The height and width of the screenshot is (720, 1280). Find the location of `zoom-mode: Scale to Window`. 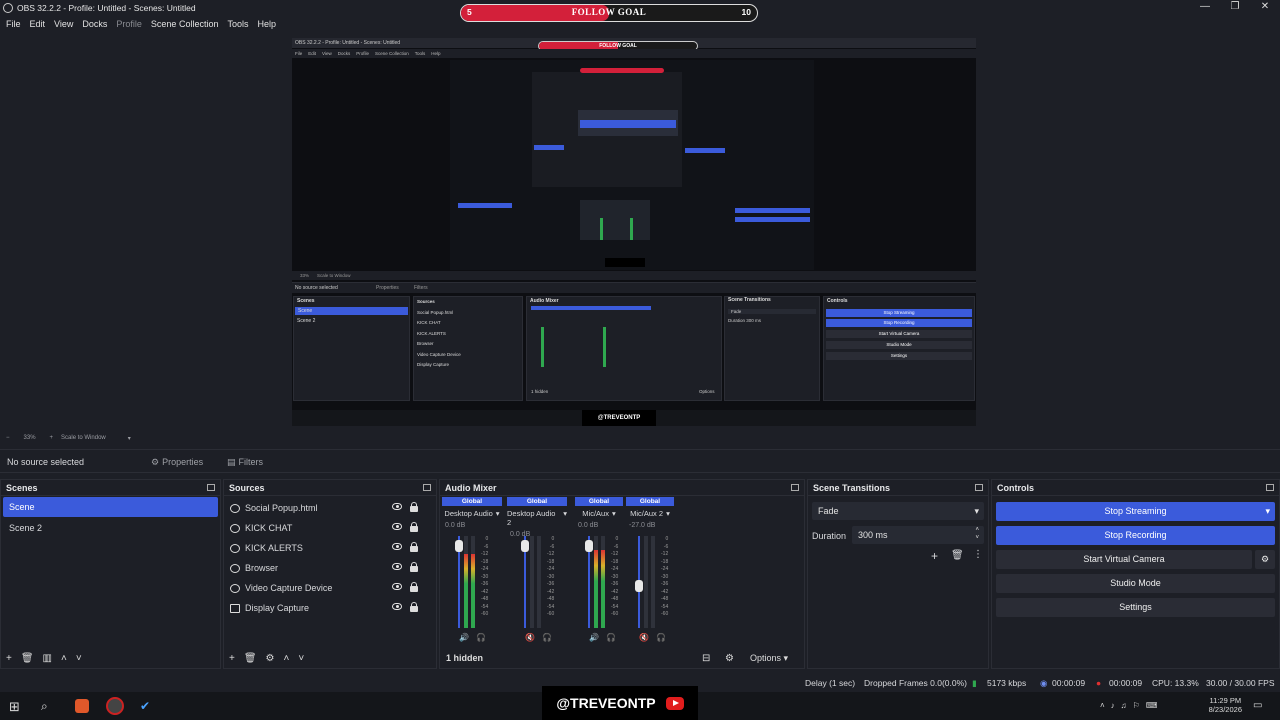

zoom-mode: Scale to Window is located at coordinates (83, 438).